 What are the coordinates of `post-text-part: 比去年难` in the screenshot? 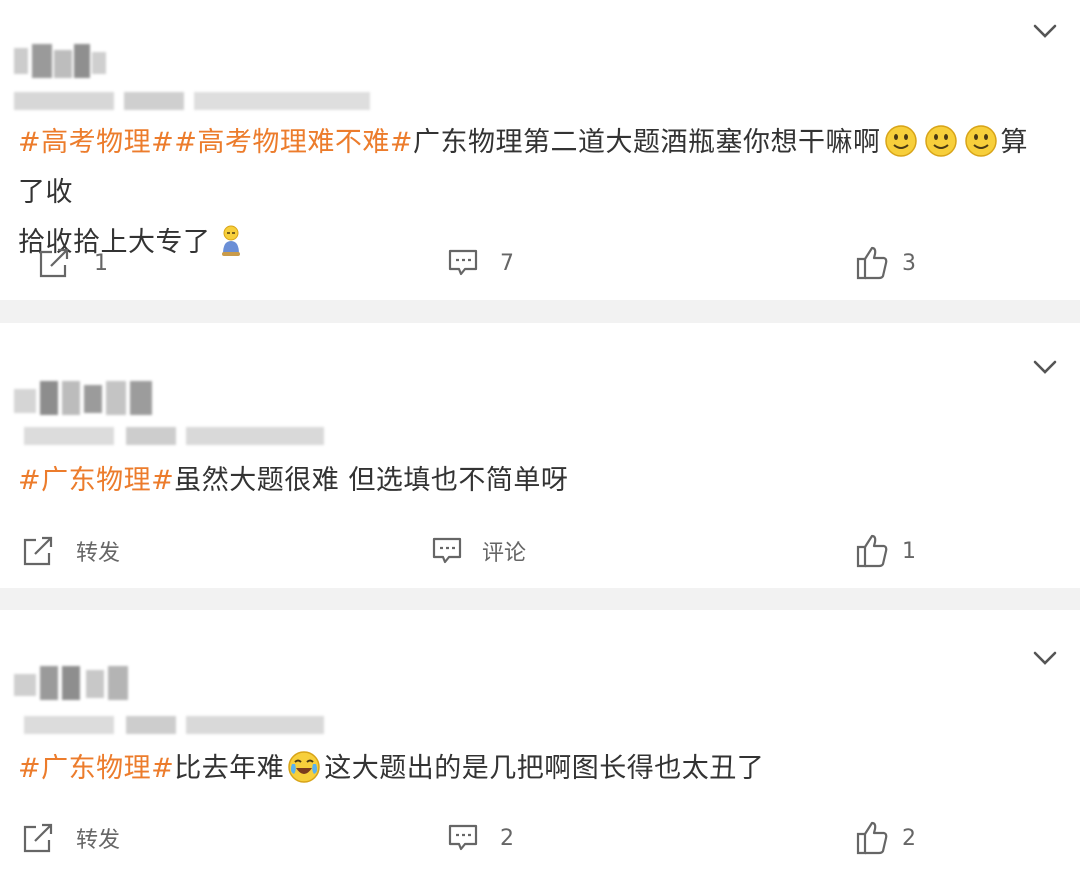 It's located at (229, 768).